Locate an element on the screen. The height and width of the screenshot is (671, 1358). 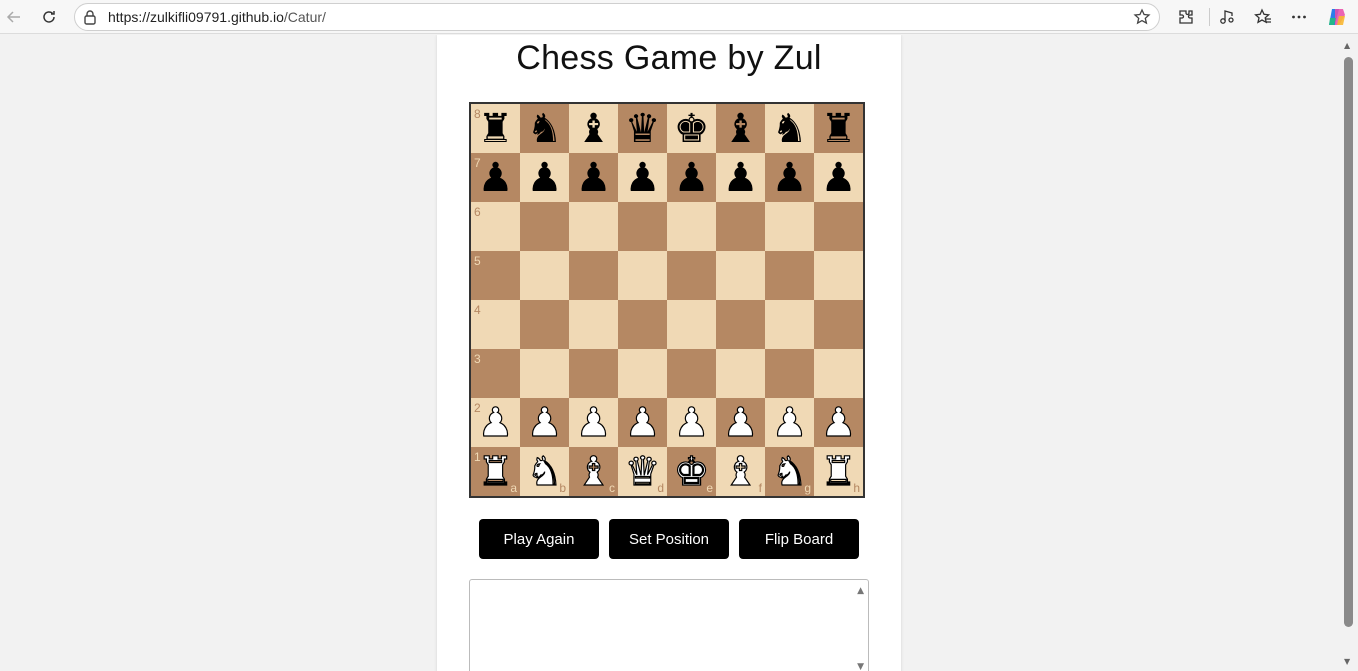
square-f7: ♟ is located at coordinates (740, 177).